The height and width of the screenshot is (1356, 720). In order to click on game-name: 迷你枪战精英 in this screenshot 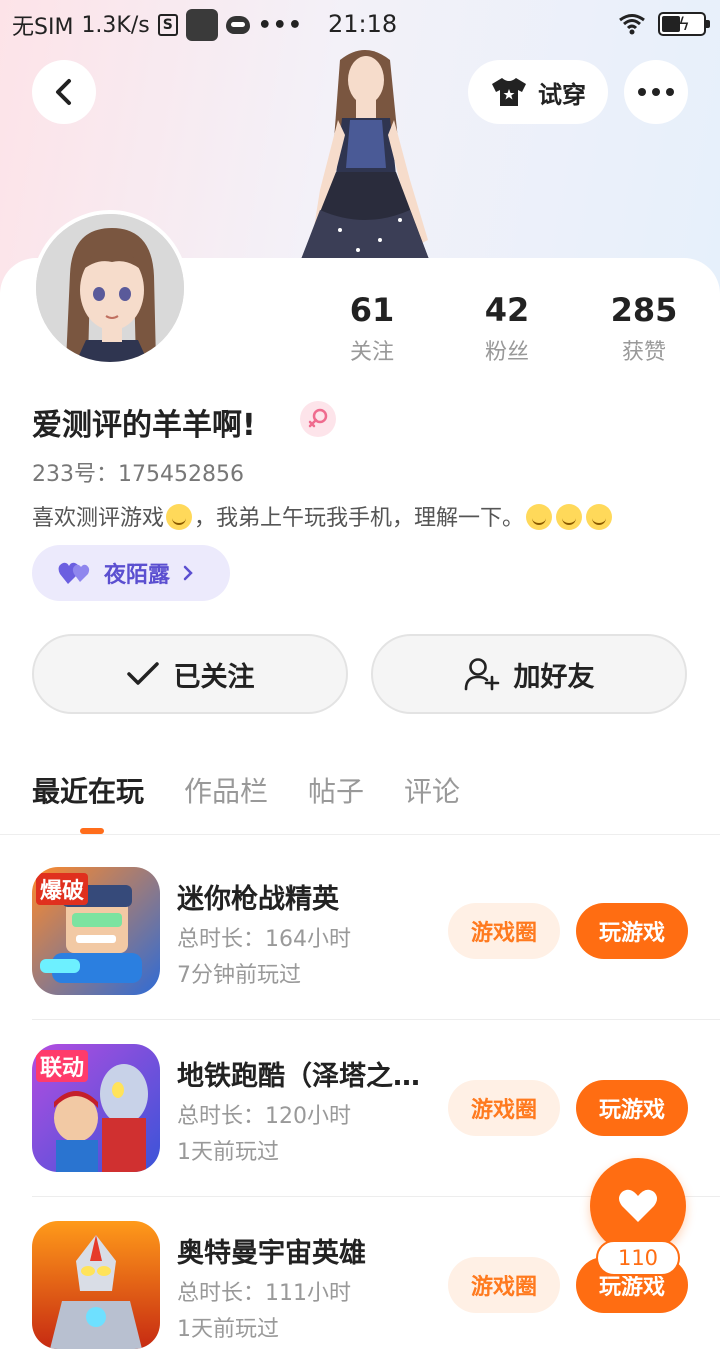, I will do `click(258, 899)`.